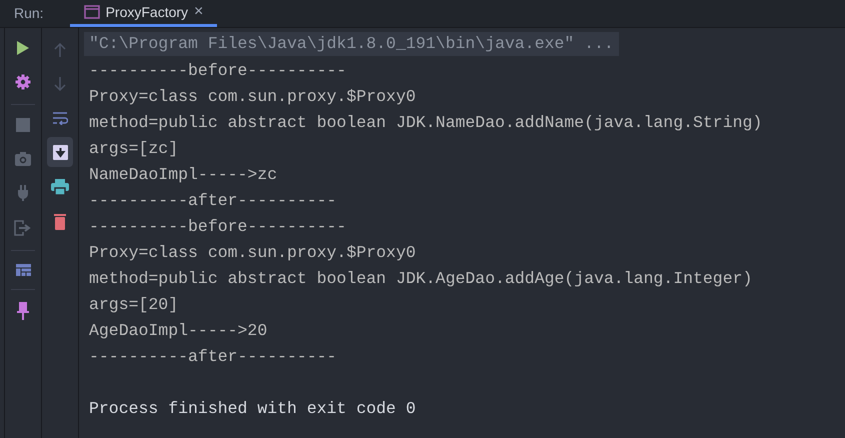 This screenshot has width=845, height=438. Describe the element at coordinates (133, 305) in the screenshot. I see `console-line: args=[20]` at that location.